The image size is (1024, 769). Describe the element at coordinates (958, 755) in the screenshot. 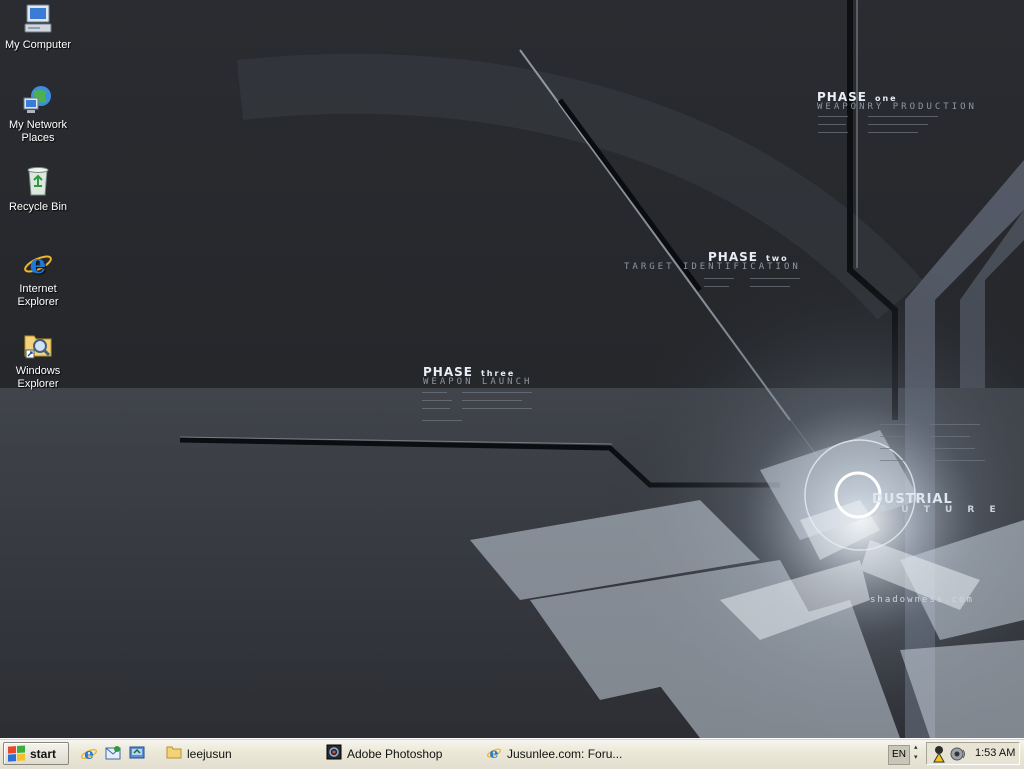

I see `volume-icon` at that location.